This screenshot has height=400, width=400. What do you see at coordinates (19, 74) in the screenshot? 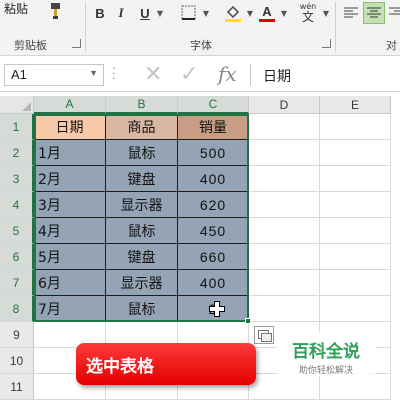
I see `name-box-value: A1` at bounding box center [19, 74].